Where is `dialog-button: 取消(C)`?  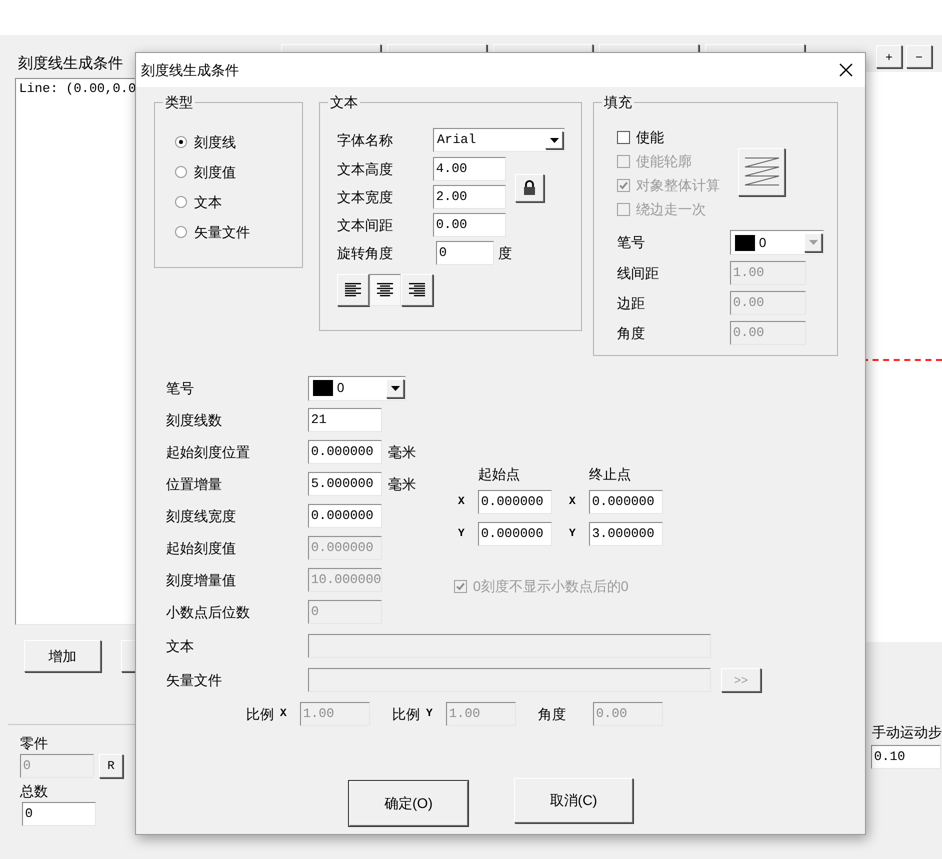
dialog-button: 取消(C) is located at coordinates (573, 800).